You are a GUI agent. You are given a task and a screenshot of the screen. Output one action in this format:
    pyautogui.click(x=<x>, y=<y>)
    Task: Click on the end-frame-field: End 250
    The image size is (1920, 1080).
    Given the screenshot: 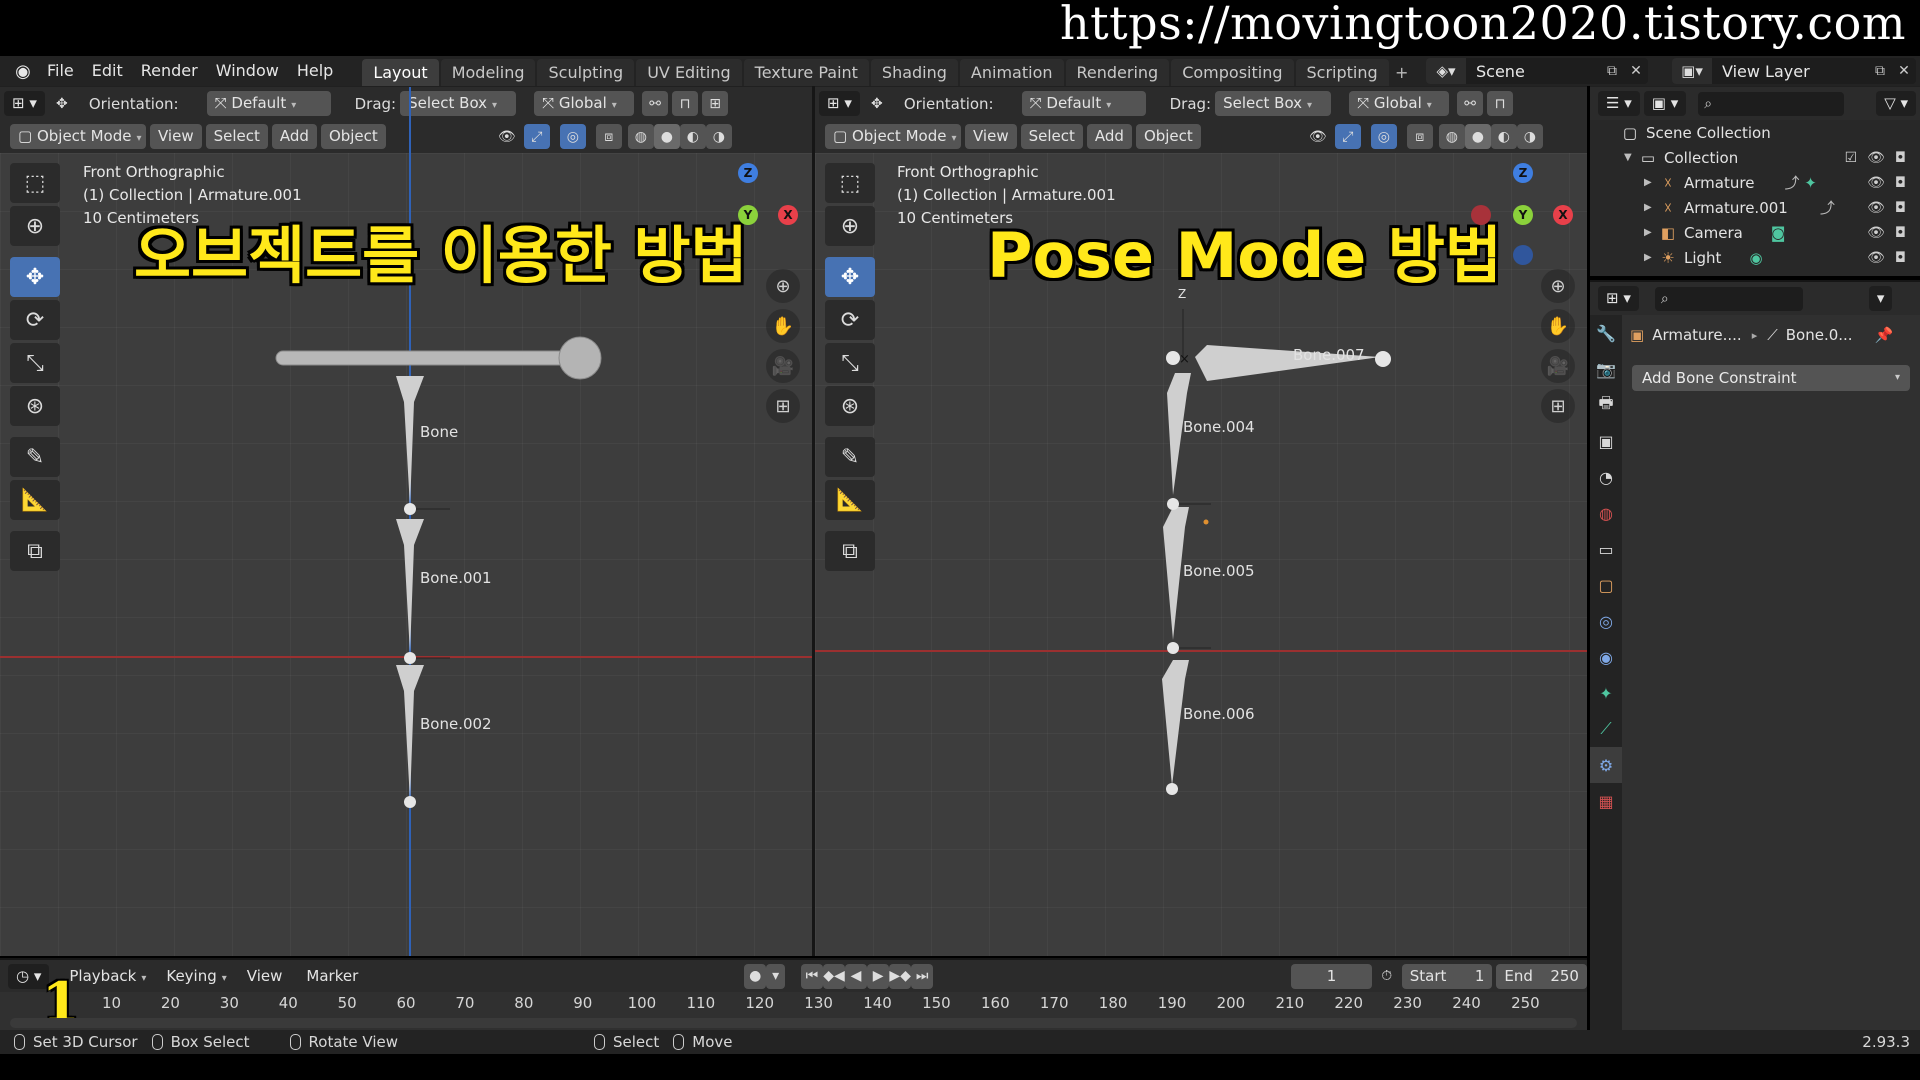 What is the action you would take?
    pyautogui.click(x=1541, y=976)
    